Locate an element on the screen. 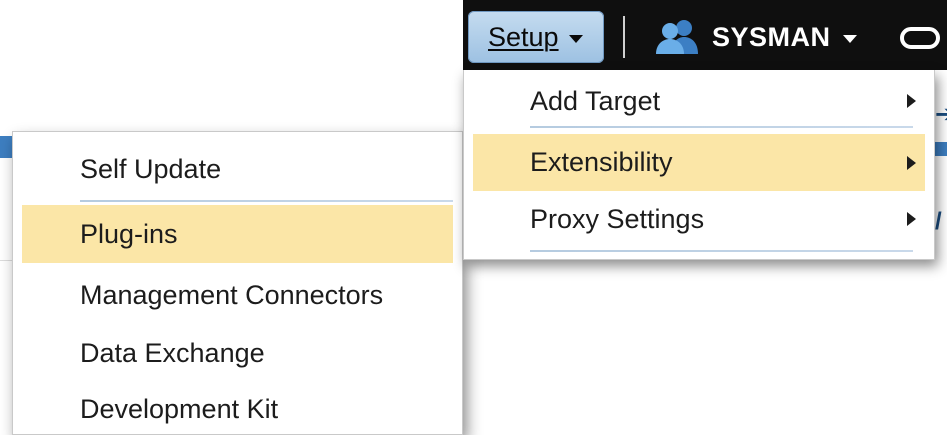 The height and width of the screenshot is (435, 947). background-arrow-fragment: ➔ is located at coordinates (941, 114).